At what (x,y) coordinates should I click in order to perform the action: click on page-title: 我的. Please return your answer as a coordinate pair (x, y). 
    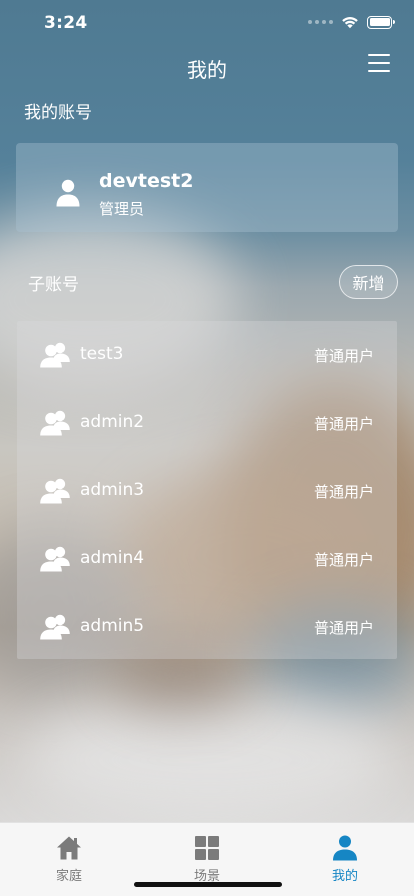
    Looking at the image, I should click on (207, 70).